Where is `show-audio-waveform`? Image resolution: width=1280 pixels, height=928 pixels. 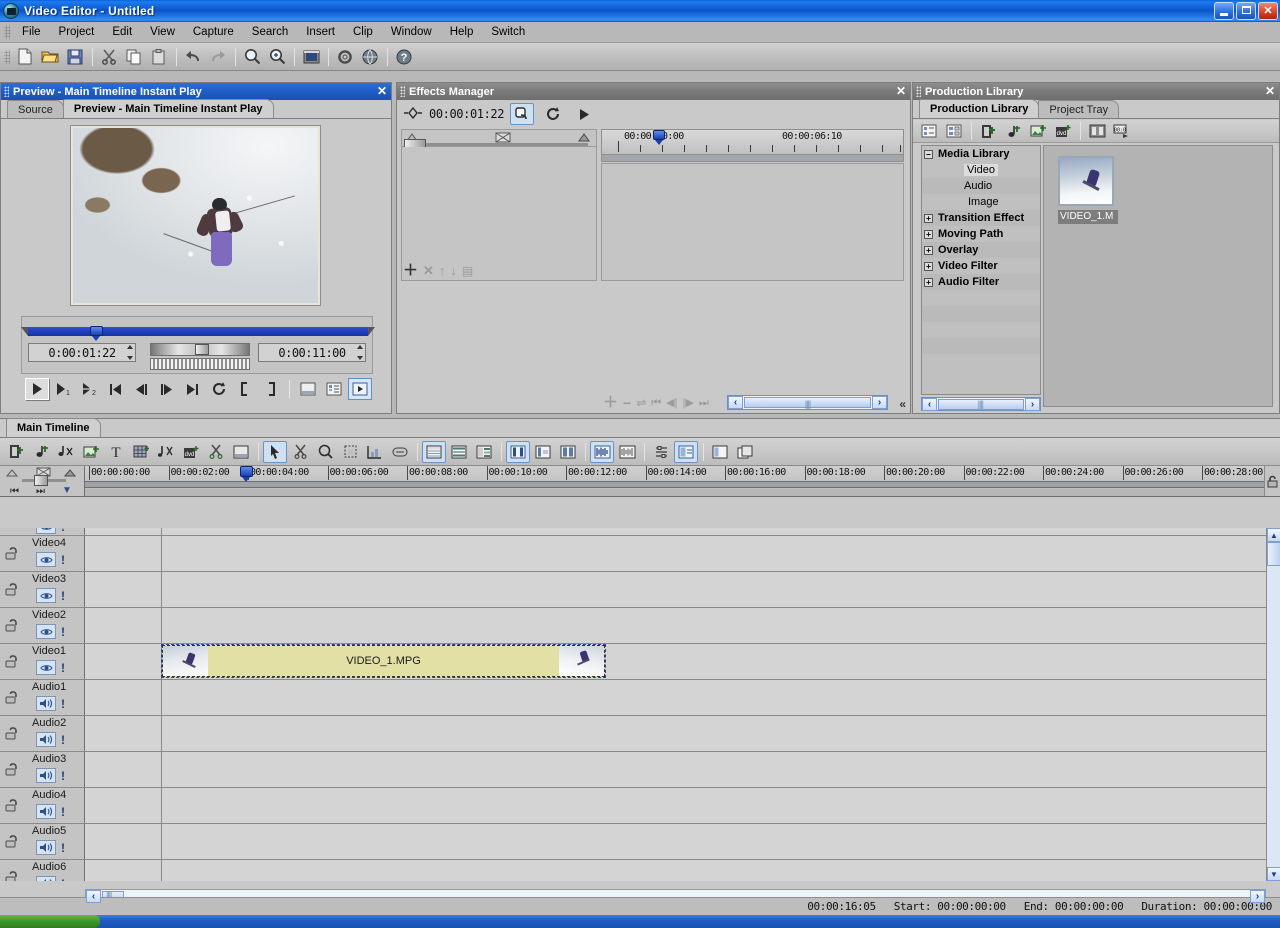
show-audio-waveform is located at coordinates (602, 451).